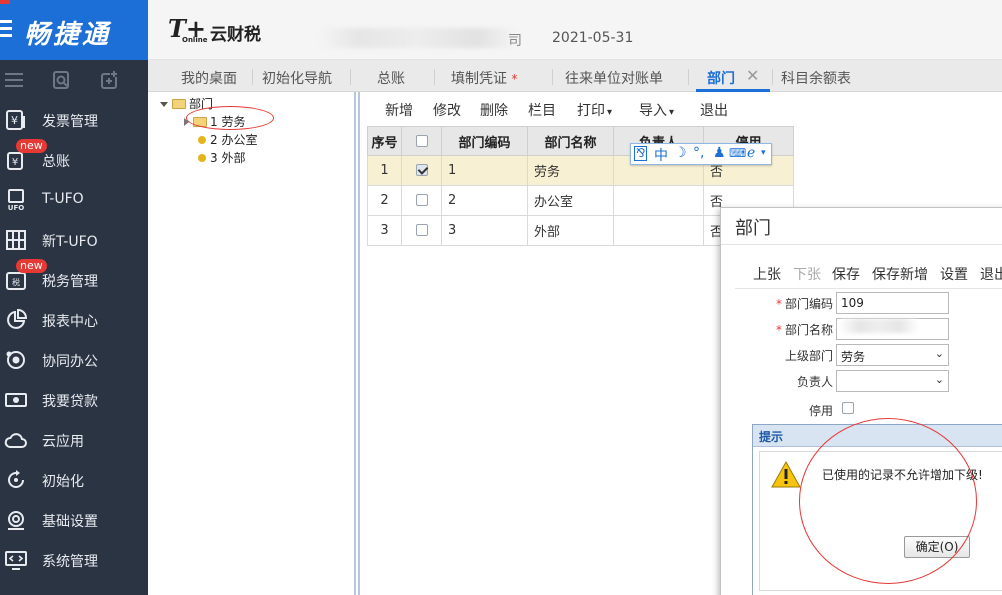 The image size is (1002, 595). What do you see at coordinates (195, 40) in the screenshot?
I see `logo-online: Online` at bounding box center [195, 40].